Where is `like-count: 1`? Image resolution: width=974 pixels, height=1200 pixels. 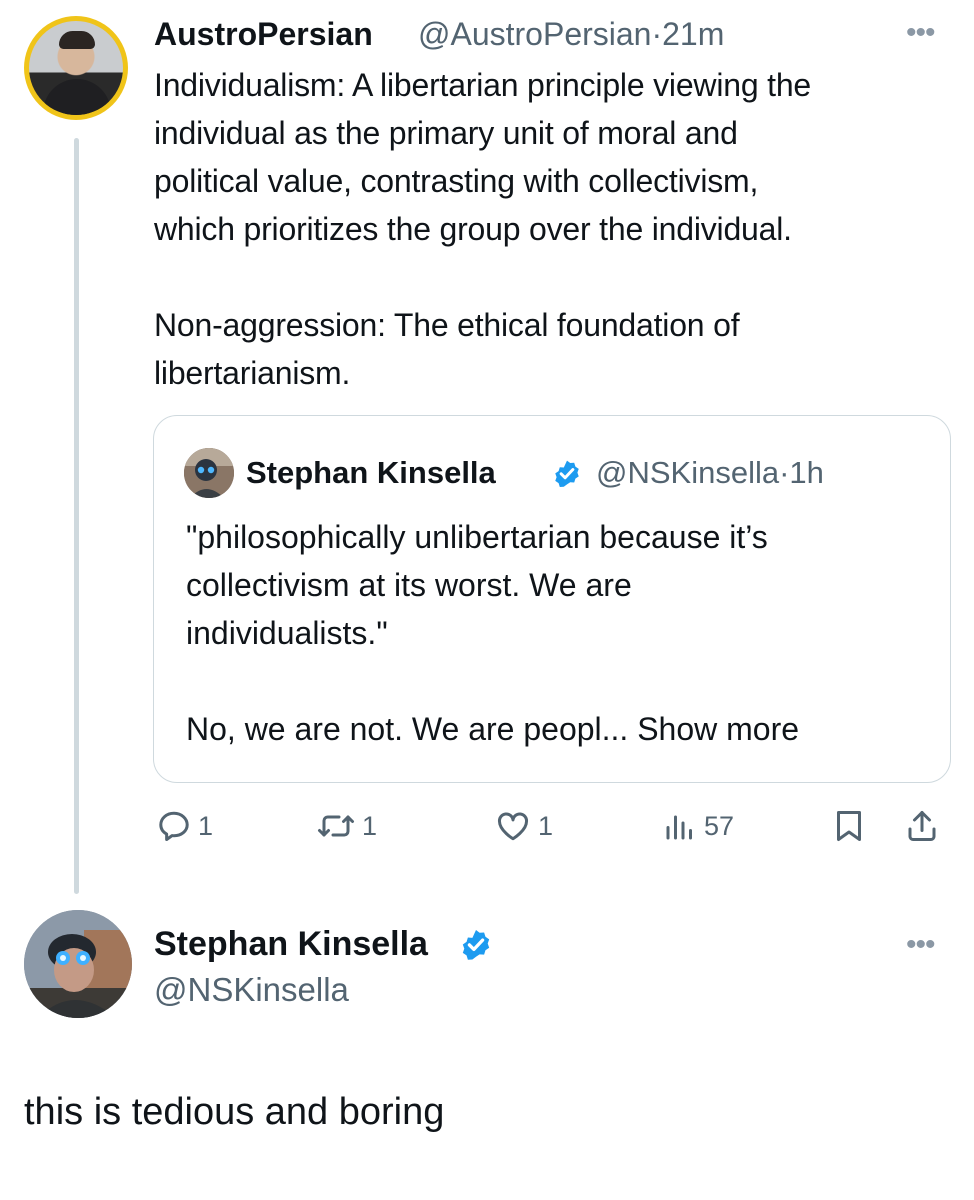
like-count: 1 is located at coordinates (546, 825).